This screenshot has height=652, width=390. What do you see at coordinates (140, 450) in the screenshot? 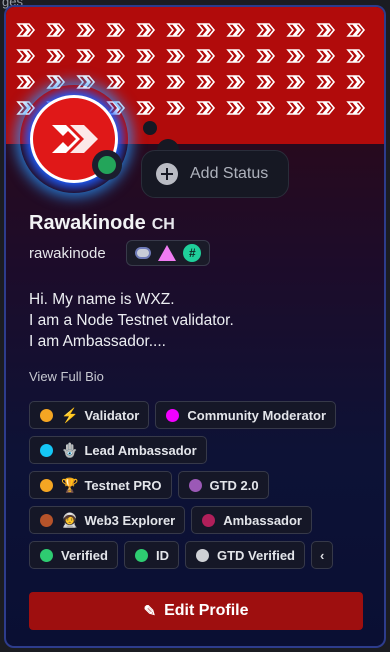
I see `role-label: Lead Ambassador` at bounding box center [140, 450].